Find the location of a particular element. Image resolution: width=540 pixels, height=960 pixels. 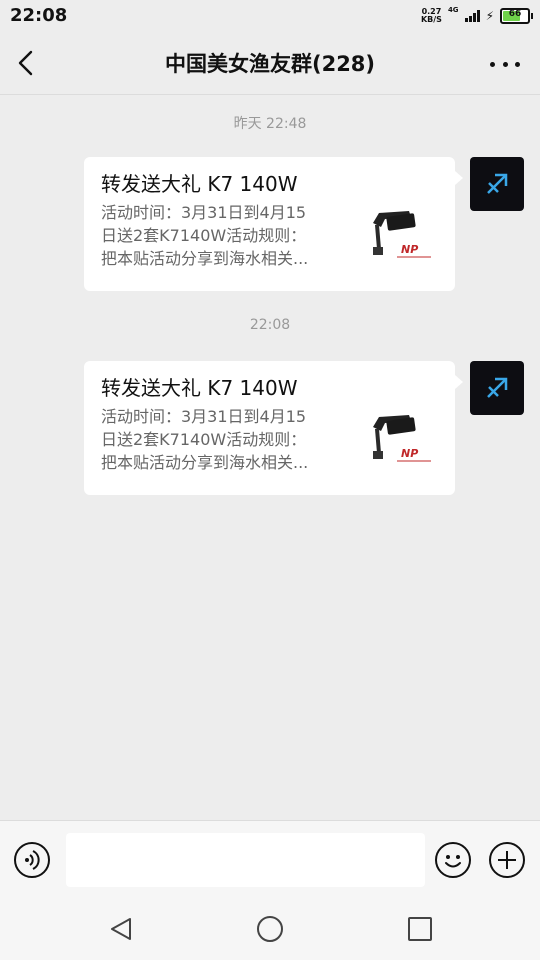

more-actions-button is located at coordinates (507, 860).